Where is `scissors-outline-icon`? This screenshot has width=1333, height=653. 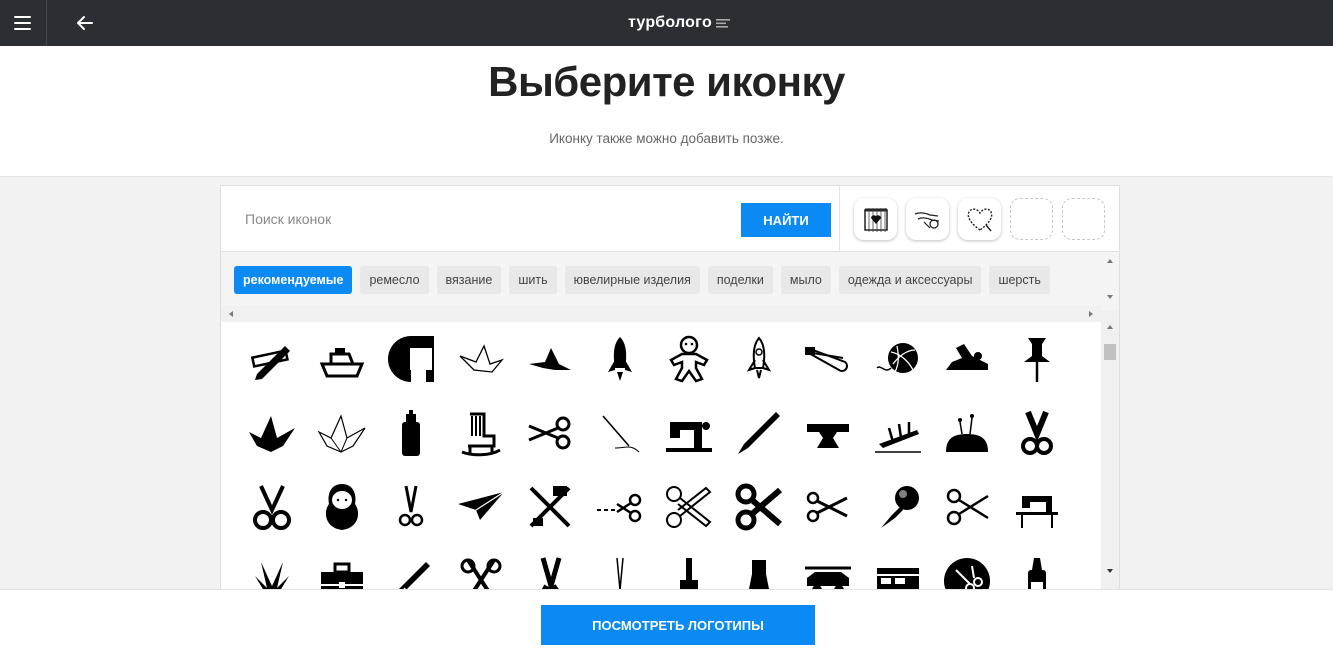
scissors-outline-icon is located at coordinates (689, 507).